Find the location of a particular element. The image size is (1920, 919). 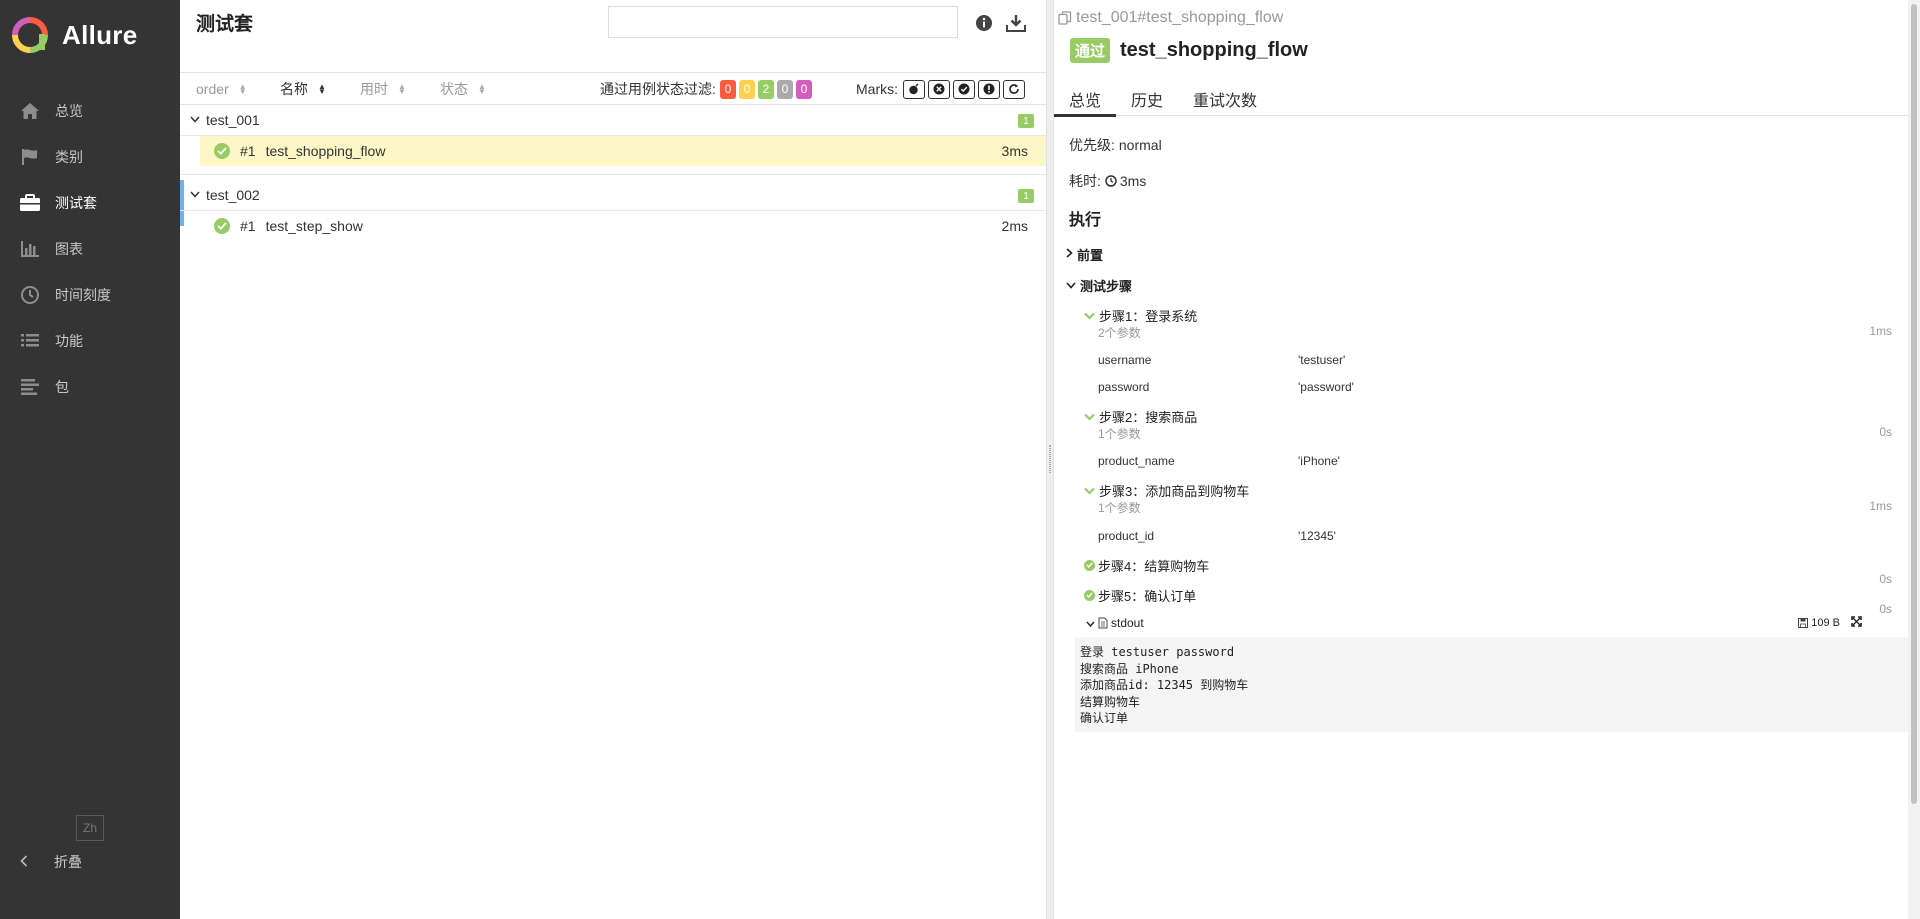

filter-failed-badge: 0 is located at coordinates (728, 89).